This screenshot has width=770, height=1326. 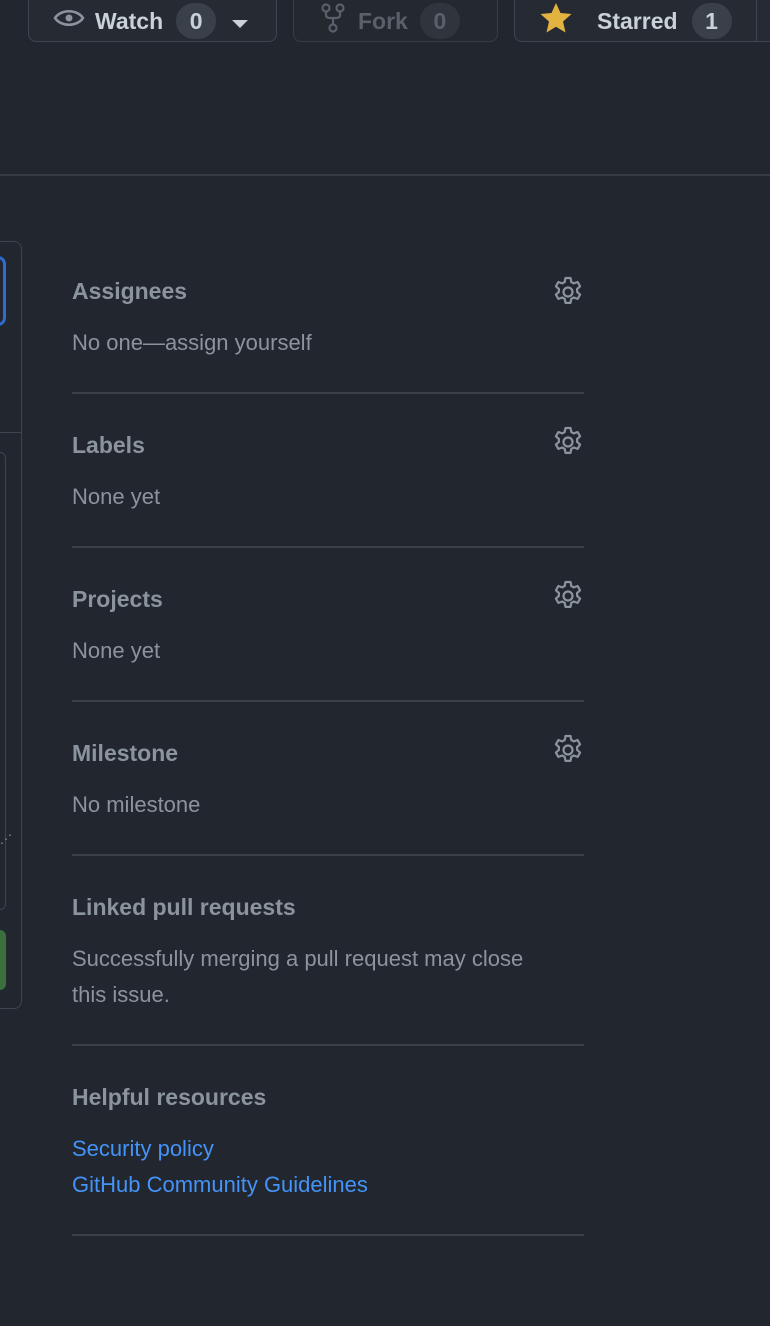 I want to click on form-divider, so click(x=11, y=432).